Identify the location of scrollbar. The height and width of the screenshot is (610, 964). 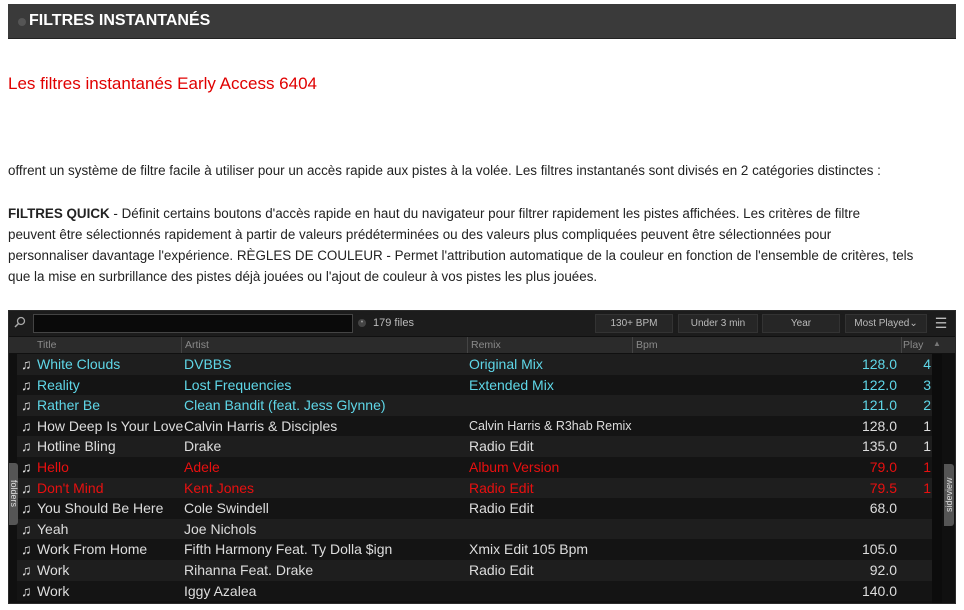
(937, 478).